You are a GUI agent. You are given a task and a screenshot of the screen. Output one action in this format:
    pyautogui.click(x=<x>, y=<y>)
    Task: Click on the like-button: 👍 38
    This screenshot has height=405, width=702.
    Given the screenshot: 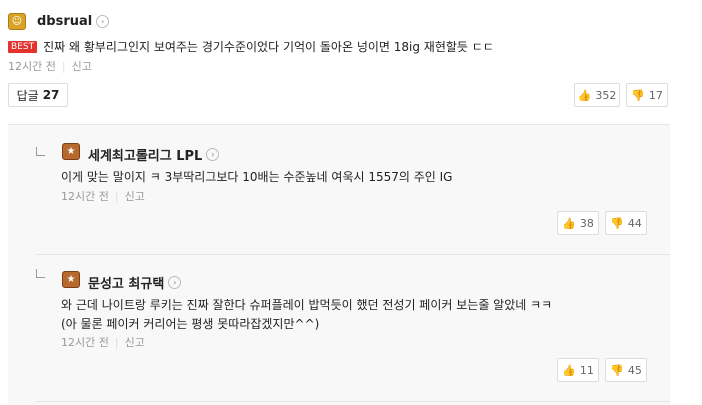 What is the action you would take?
    pyautogui.click(x=578, y=223)
    